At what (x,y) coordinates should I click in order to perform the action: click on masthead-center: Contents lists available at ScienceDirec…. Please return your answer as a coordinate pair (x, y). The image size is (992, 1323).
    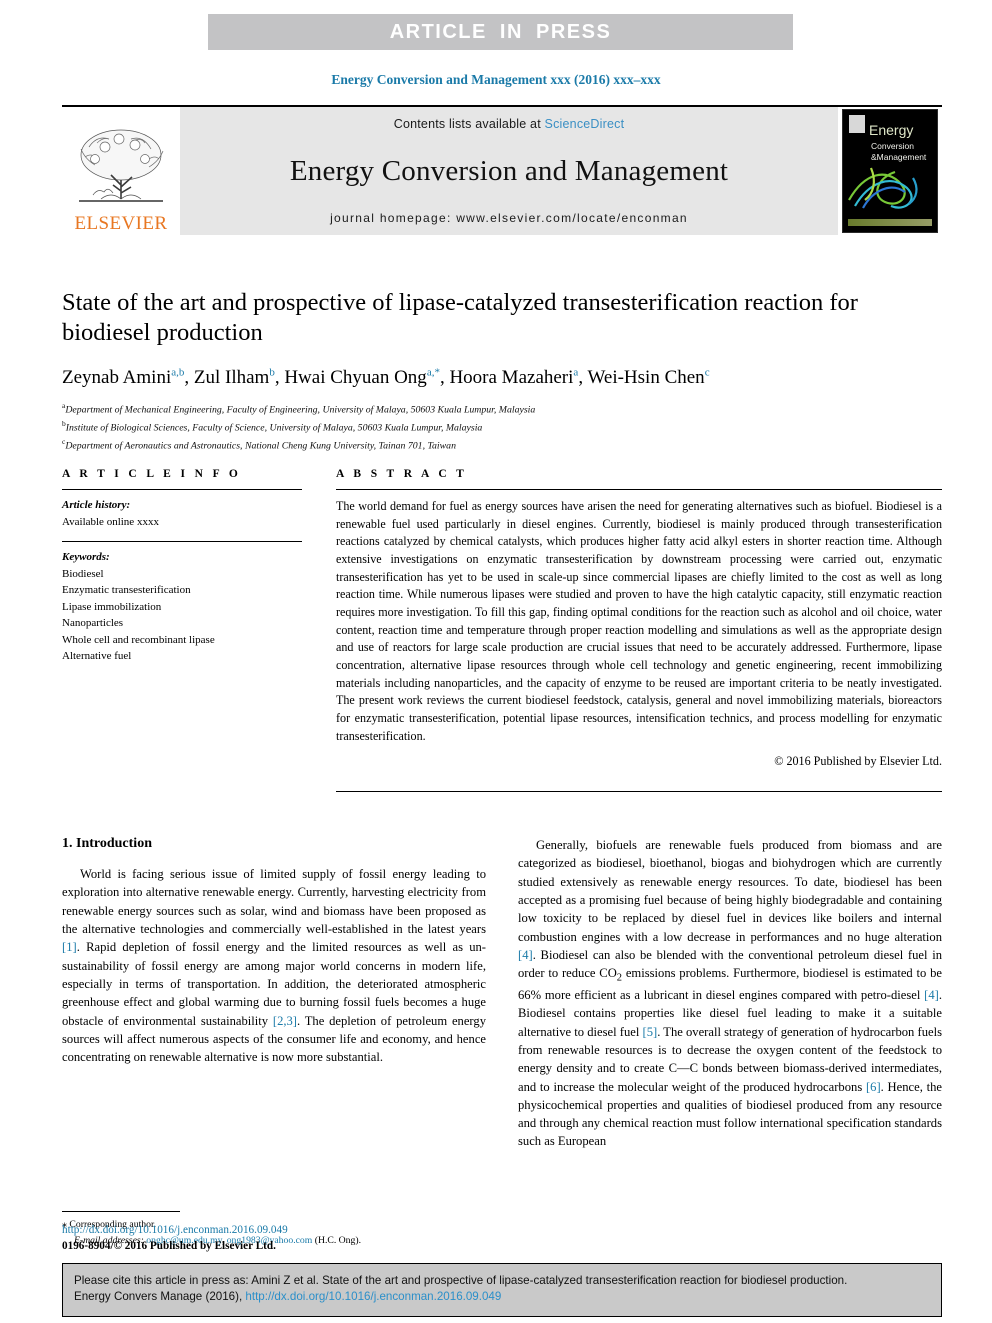
    Looking at the image, I should click on (509, 171).